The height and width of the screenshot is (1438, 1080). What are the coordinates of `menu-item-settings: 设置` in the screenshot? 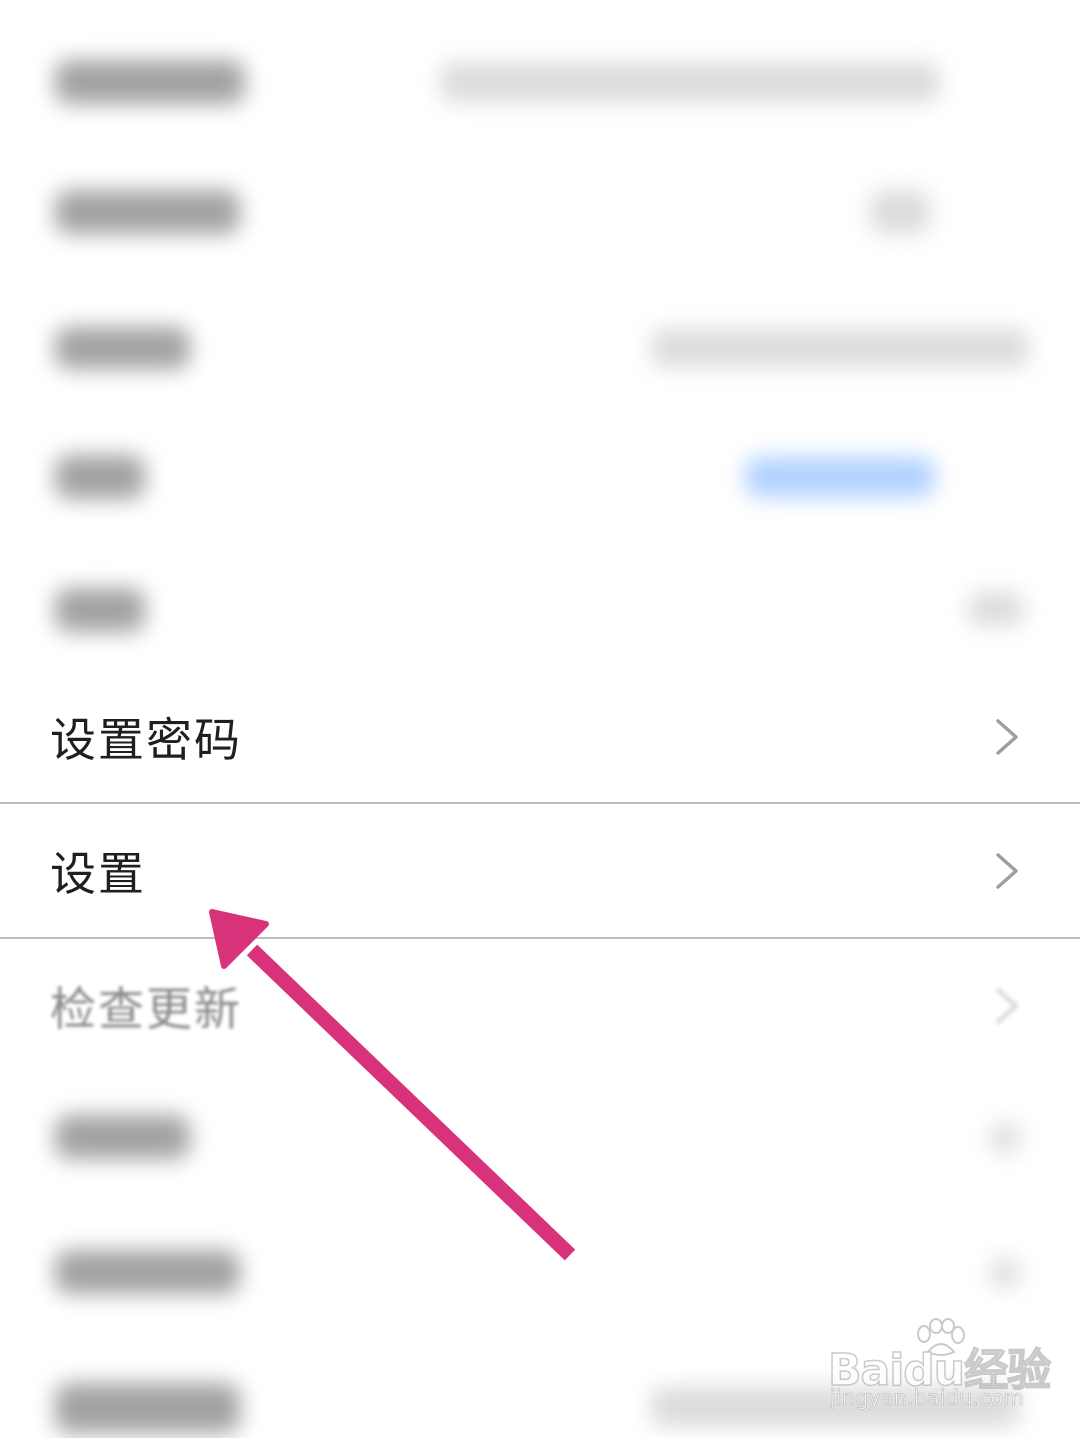 It's located at (540, 871).